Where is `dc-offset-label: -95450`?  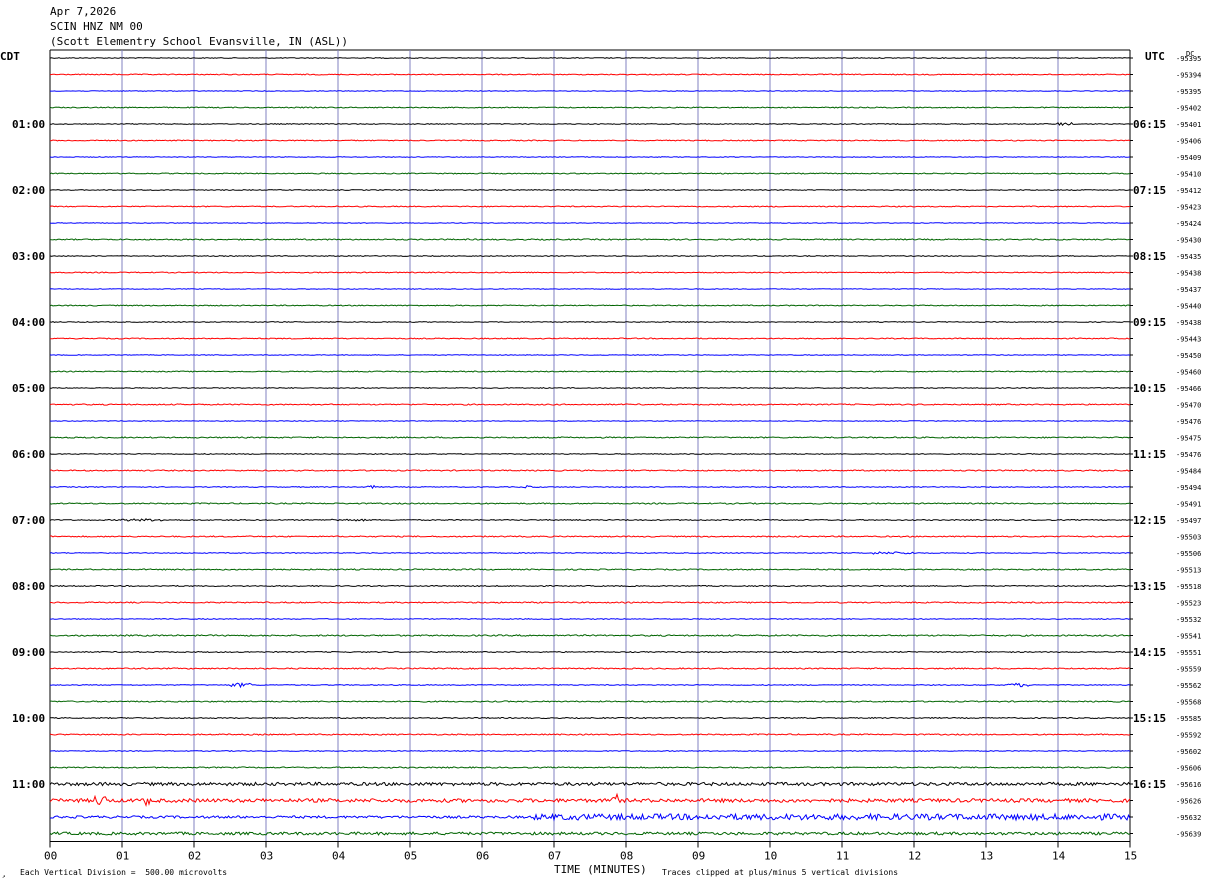
dc-offset-label: -95450 is located at coordinates (1188, 356).